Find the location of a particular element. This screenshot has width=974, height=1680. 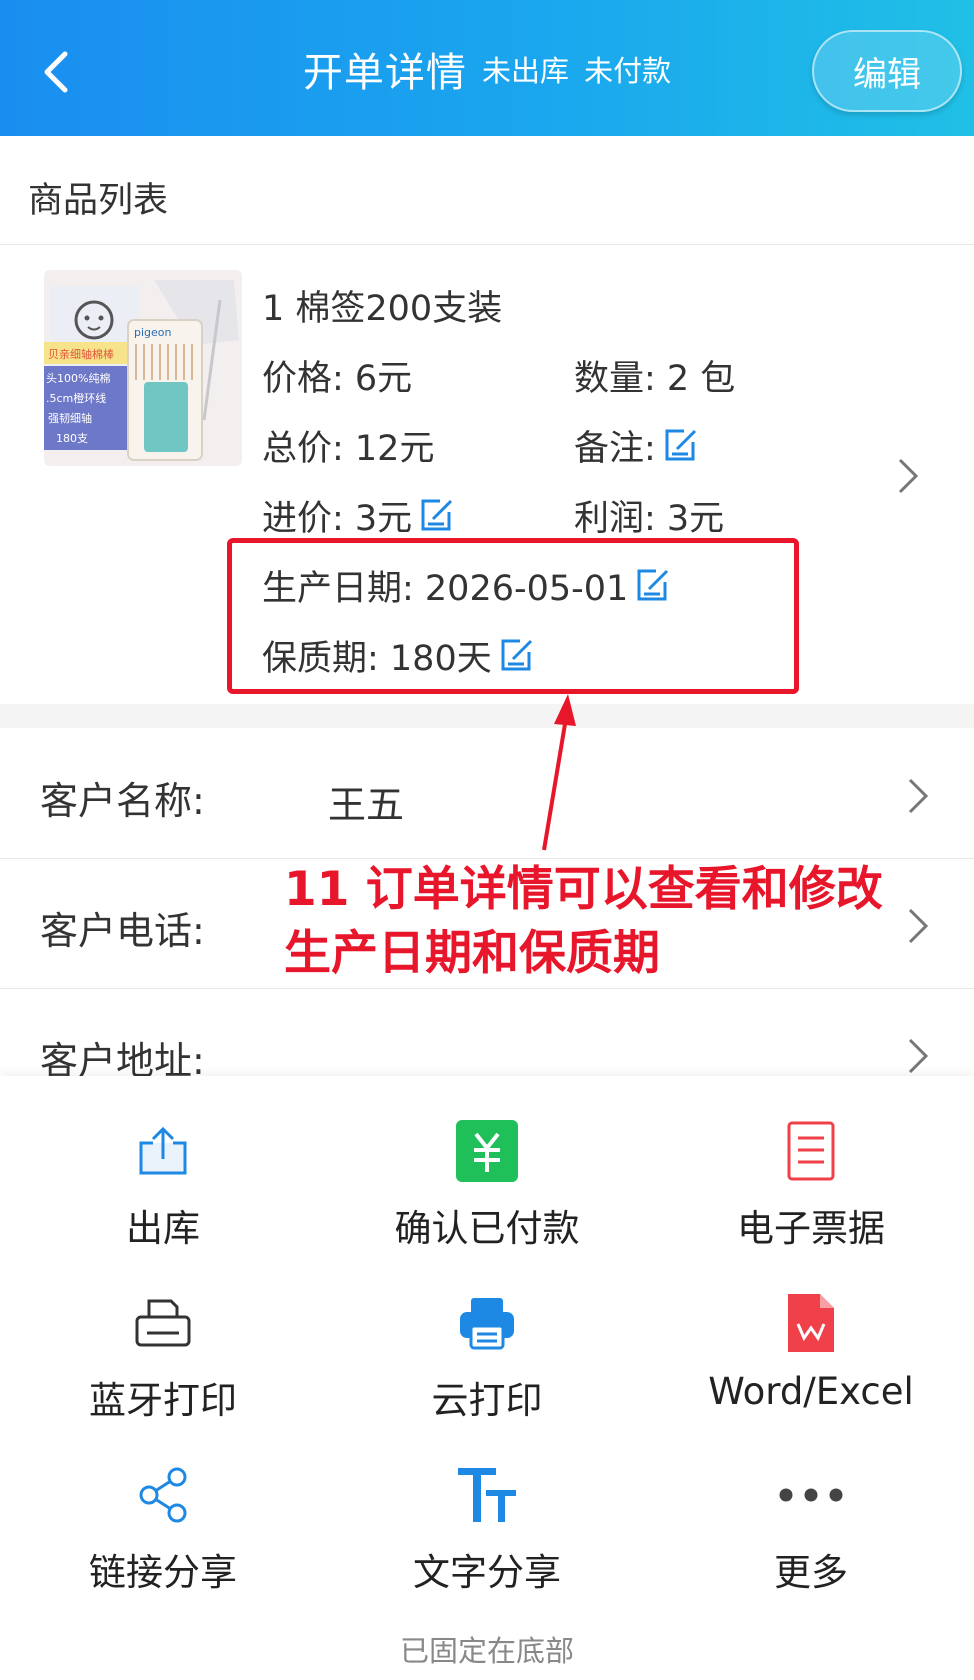

receipt-icon is located at coordinates (811, 1151).